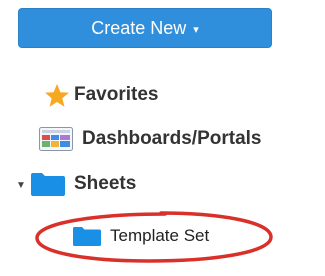 This screenshot has width=325, height=276. Describe the element at coordinates (57, 95) in the screenshot. I see `star-icon` at that location.